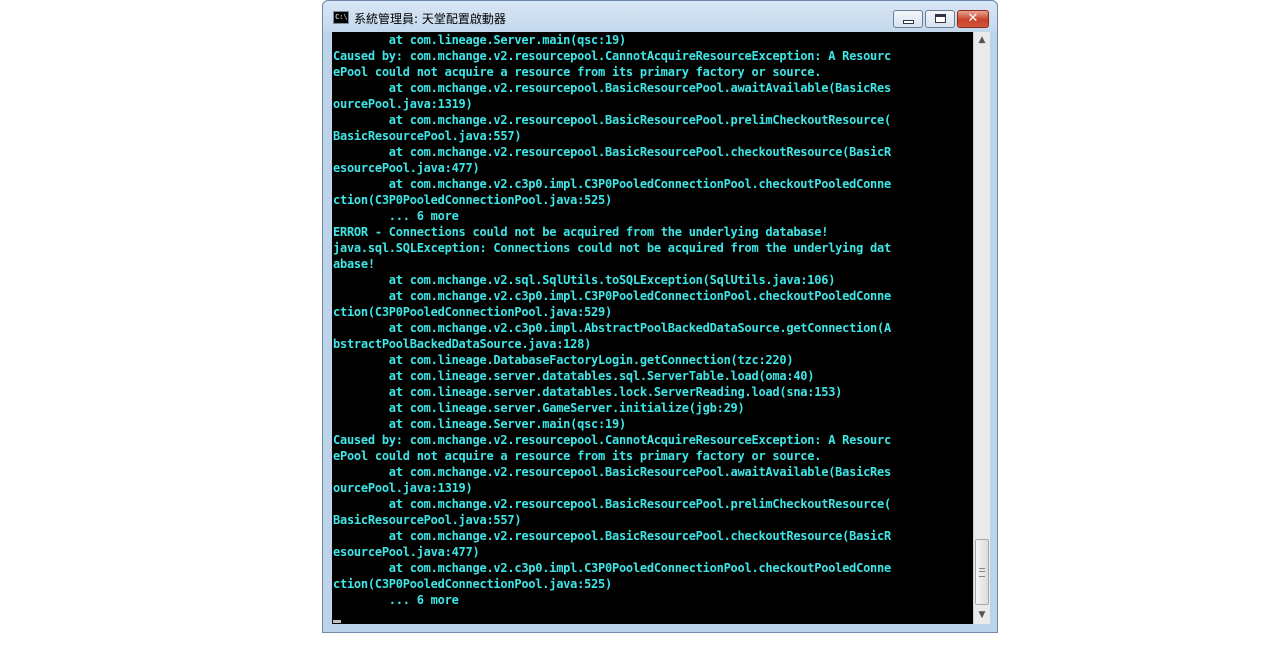 The width and height of the screenshot is (1266, 648). I want to click on title-bar: C:\ 系統管理員: 天堂配置啟動器 ✕, so click(660, 17).